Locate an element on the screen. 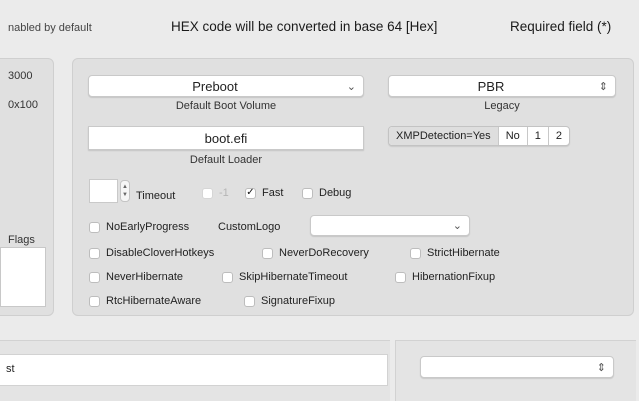 The height and width of the screenshot is (401, 639). signature-fixup-checkbox: SignatureFixup is located at coordinates (289, 301).